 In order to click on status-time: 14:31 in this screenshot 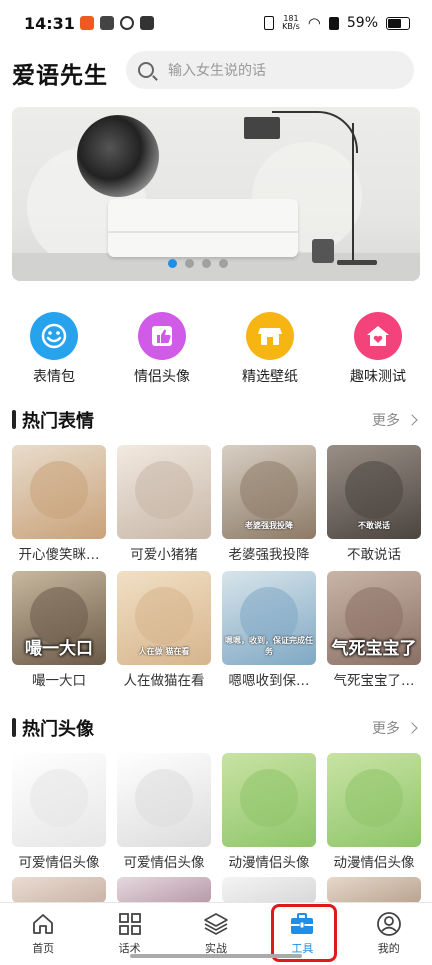, I will do `click(49, 23)`.